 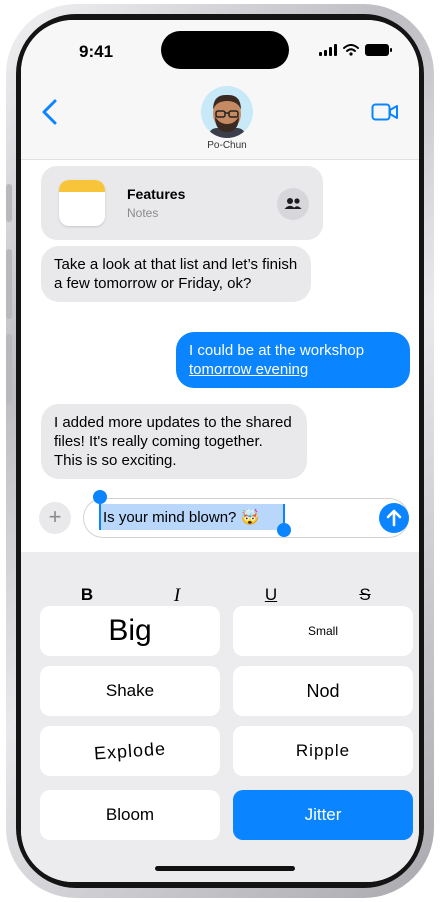 I want to click on signal-icon, so click(x=328, y=50).